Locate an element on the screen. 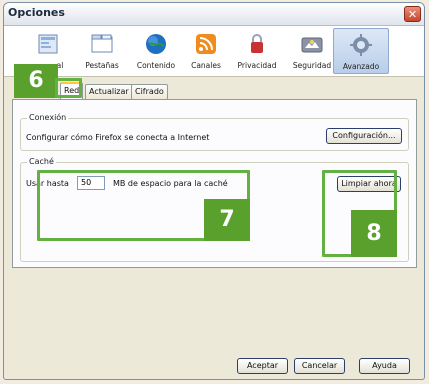 The image size is (429, 384). tab-actualizar: Actualizar is located at coordinates (109, 91).